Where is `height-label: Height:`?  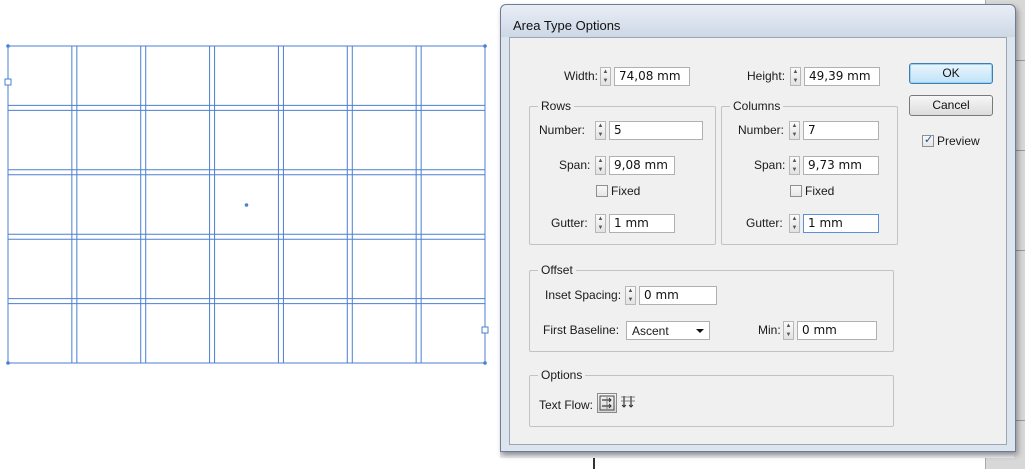
height-label: Height: is located at coordinates (766, 76).